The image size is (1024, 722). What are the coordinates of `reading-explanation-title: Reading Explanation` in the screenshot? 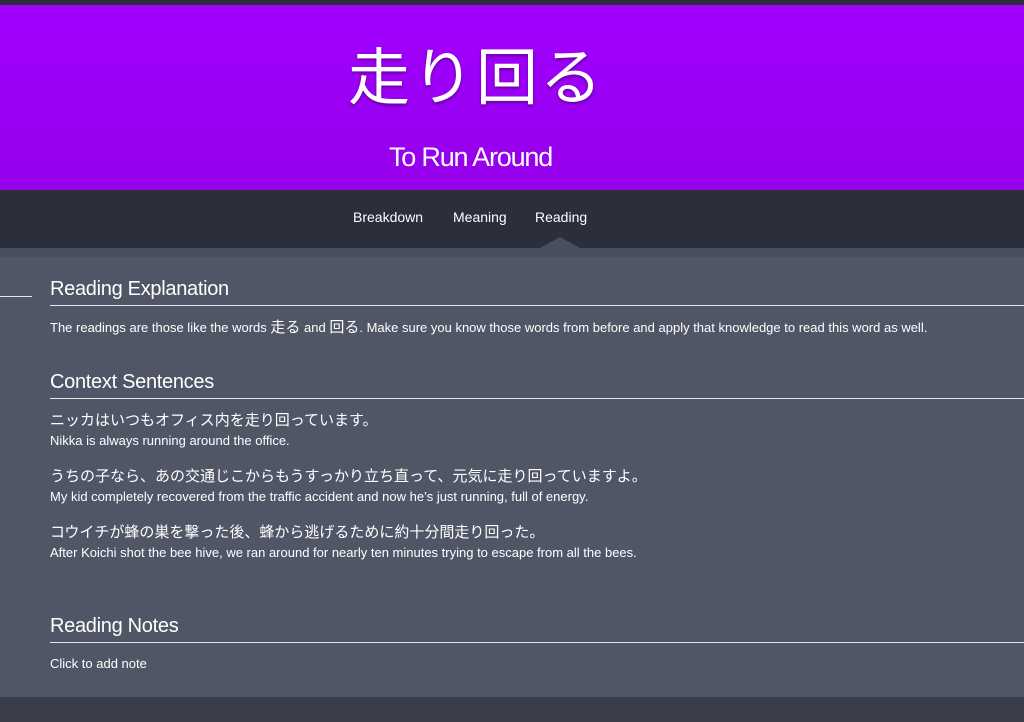 It's located at (537, 290).